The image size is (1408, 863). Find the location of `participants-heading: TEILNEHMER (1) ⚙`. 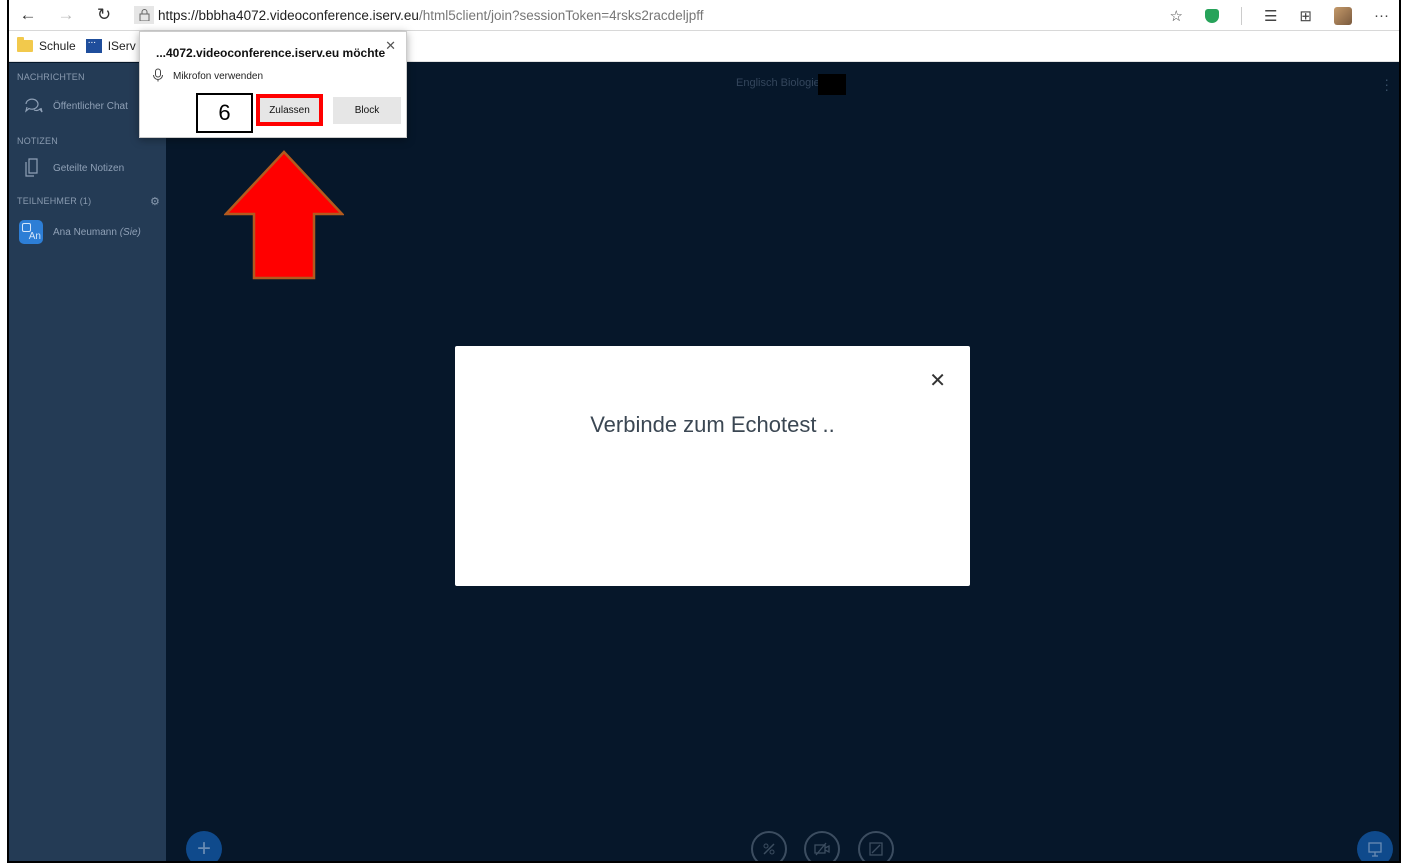

participants-heading: TEILNEHMER (1) ⚙ is located at coordinates (87, 201).